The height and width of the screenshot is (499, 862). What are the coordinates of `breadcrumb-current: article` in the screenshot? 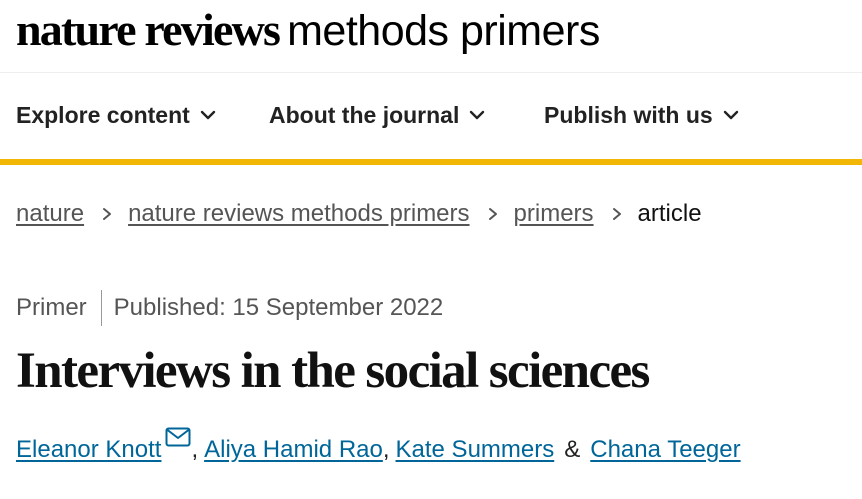 It's located at (669, 213).